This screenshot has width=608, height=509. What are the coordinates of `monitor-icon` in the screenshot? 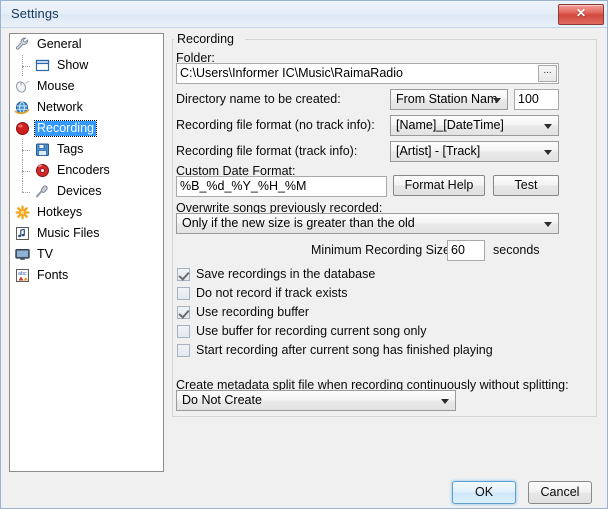 It's located at (22, 254).